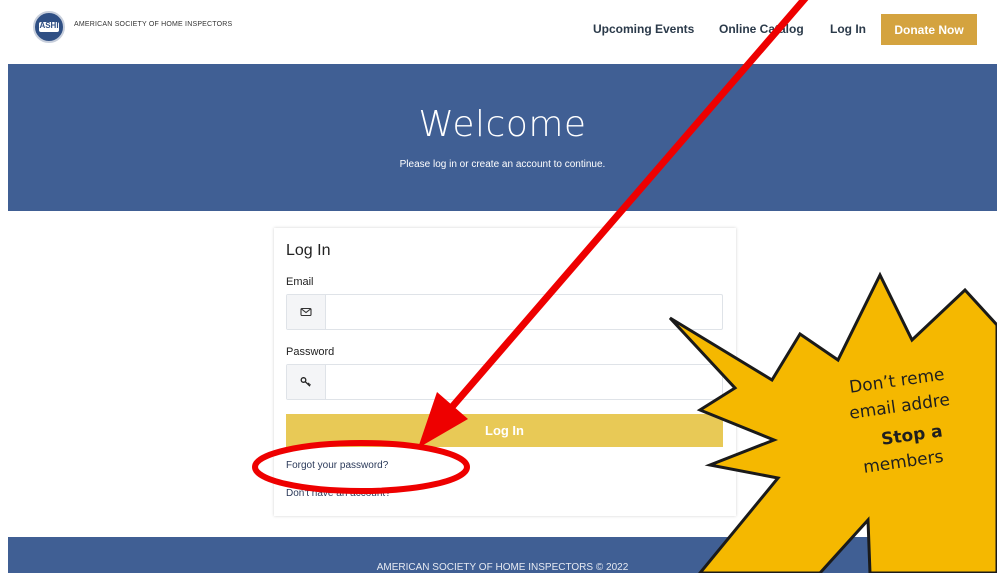 This screenshot has width=997, height=573. What do you see at coordinates (912, 435) in the screenshot?
I see `callout-line-3: Stop a` at bounding box center [912, 435].